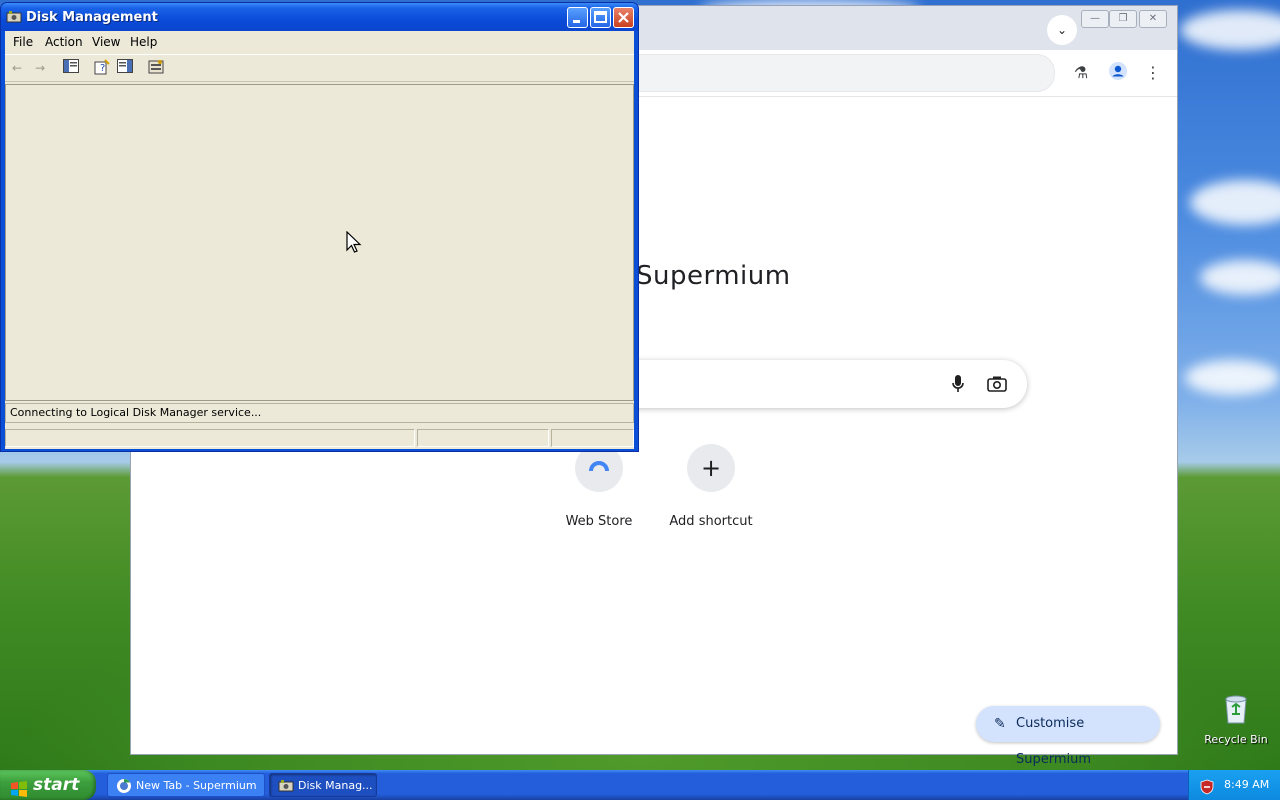 The height and width of the screenshot is (807, 1280). What do you see at coordinates (354, 242) in the screenshot?
I see `mouse-pointer-icon` at bounding box center [354, 242].